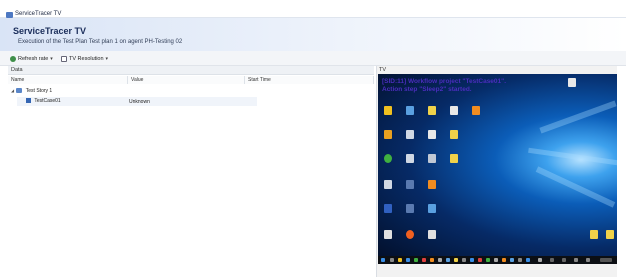 The height and width of the screenshot is (277, 626). What do you see at coordinates (191, 70) in the screenshot?
I see `data-section-title: Data` at bounding box center [191, 70].